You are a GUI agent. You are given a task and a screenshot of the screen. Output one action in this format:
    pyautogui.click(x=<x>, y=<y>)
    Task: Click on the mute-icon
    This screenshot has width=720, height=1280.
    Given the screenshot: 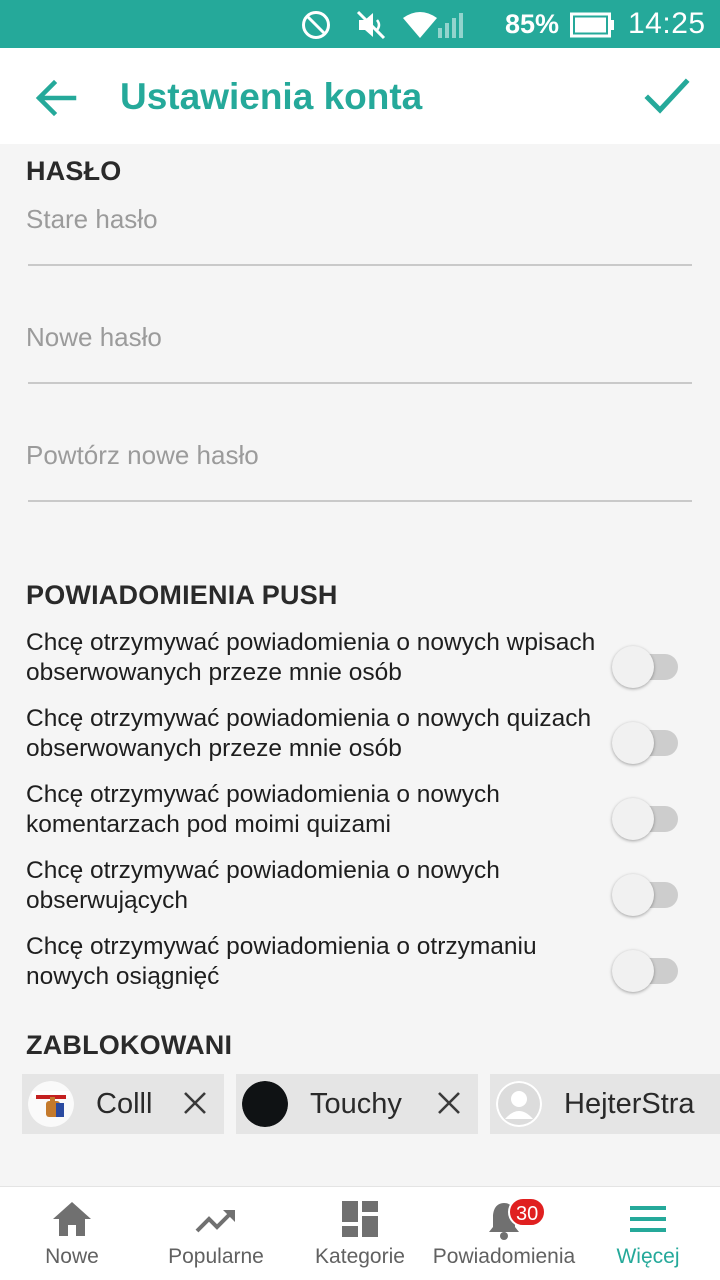 What is the action you would take?
    pyautogui.click(x=371, y=25)
    